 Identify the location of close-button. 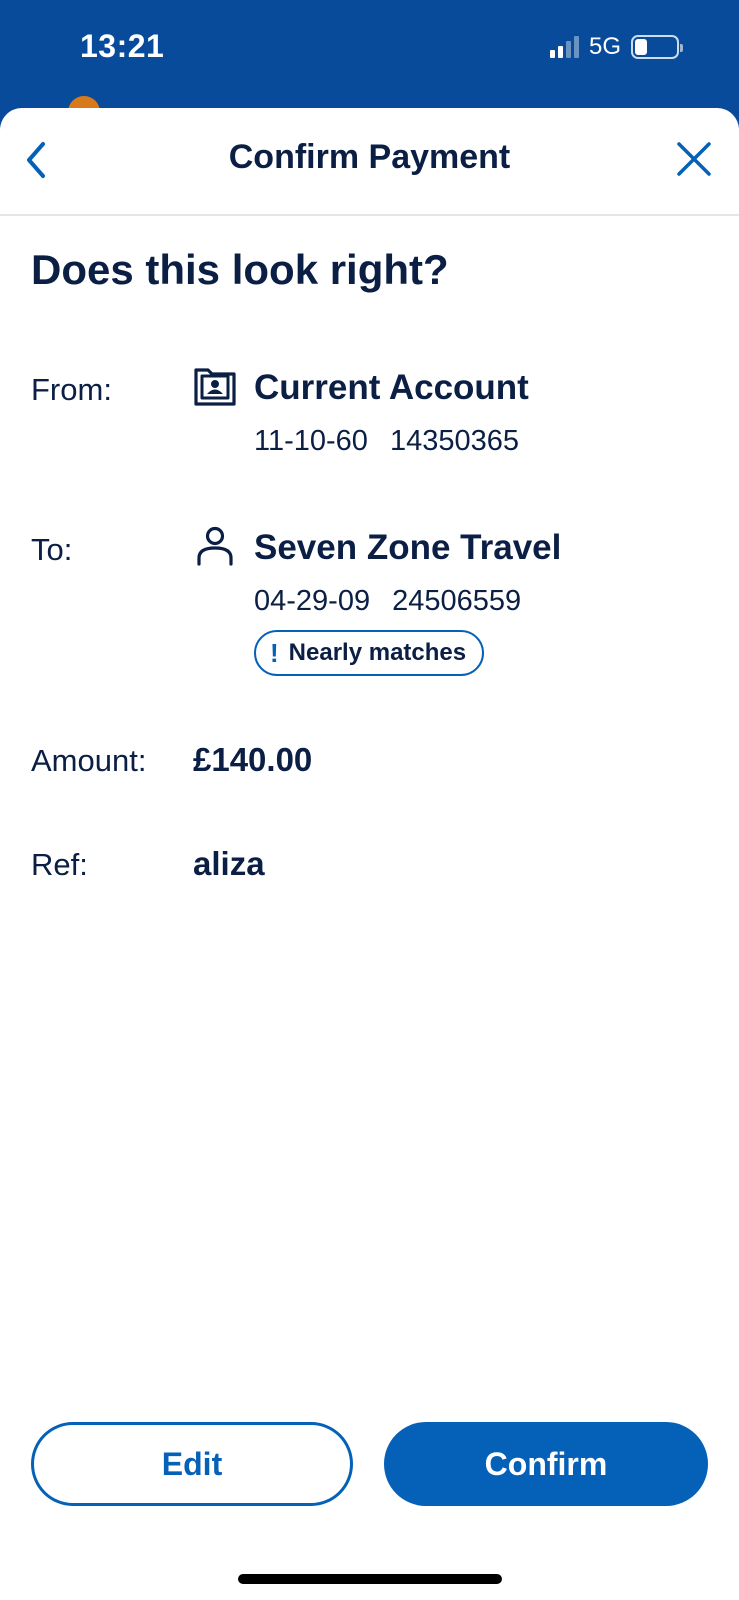
(694, 159).